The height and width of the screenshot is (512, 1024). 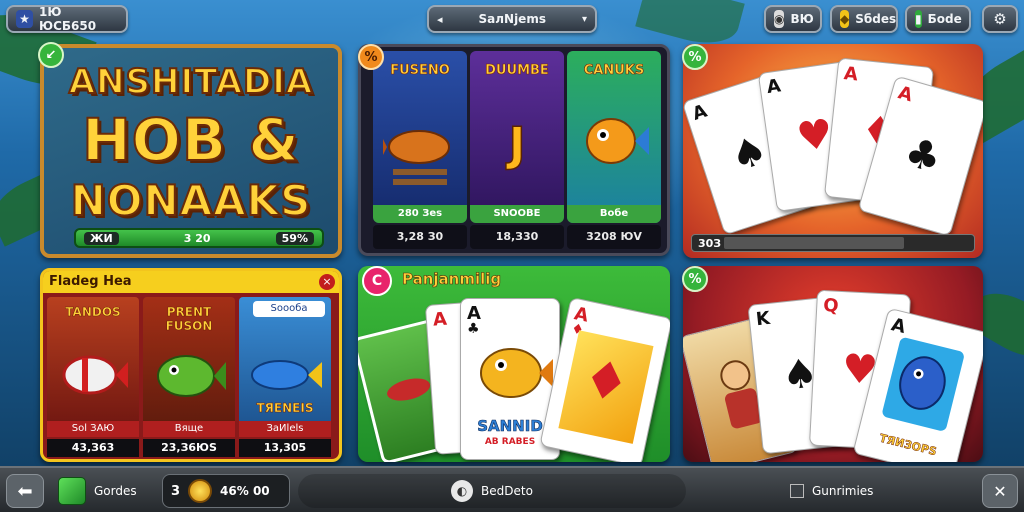 I want to click on gems-button: ◆ Sбdes, so click(x=864, y=19).